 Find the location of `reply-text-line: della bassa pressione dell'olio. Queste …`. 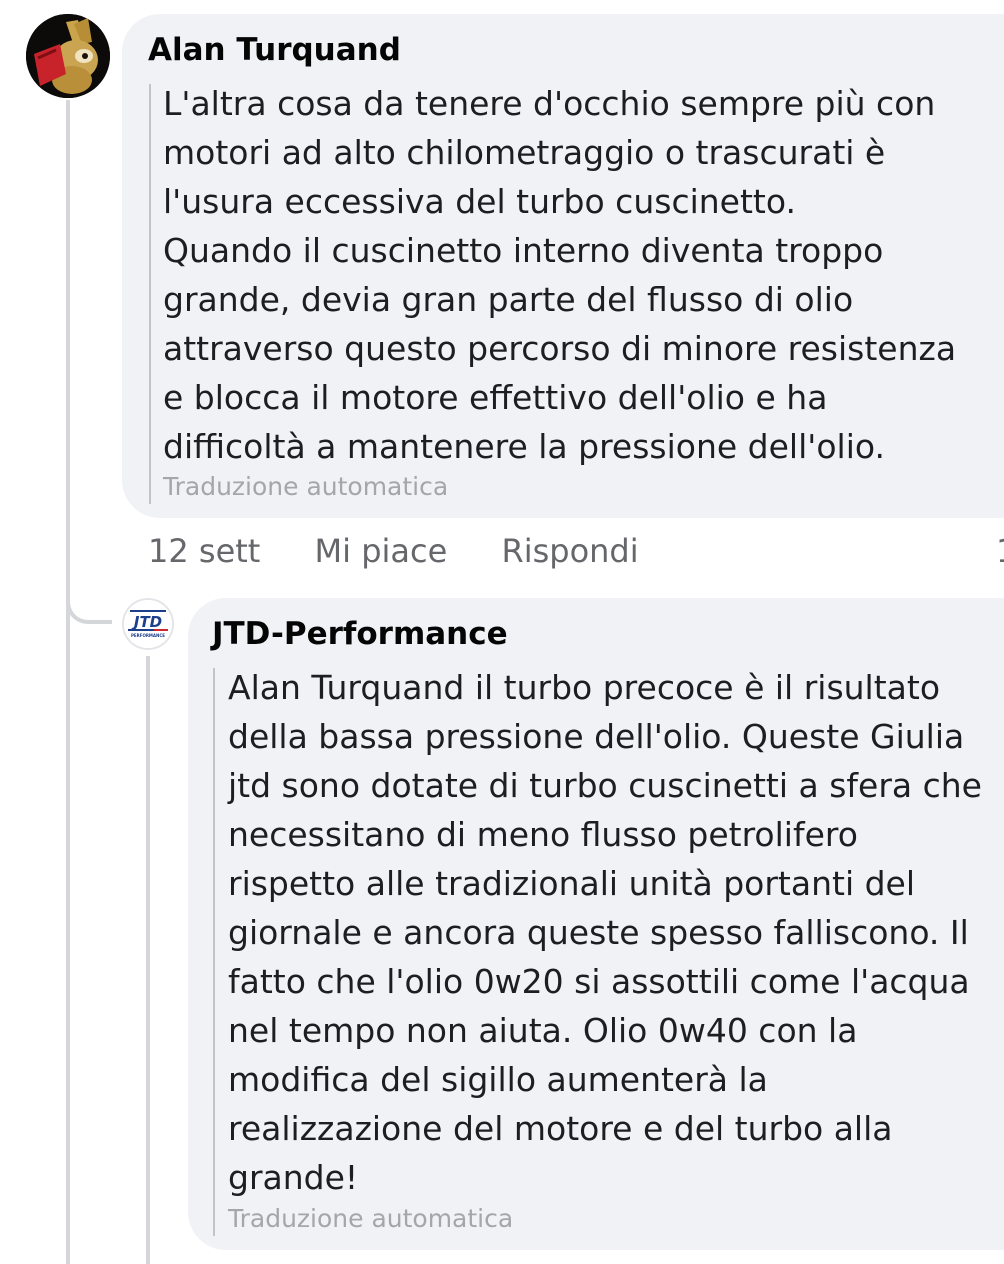

reply-text-line: della bassa pressione dell'olio. Queste … is located at coordinates (596, 736).